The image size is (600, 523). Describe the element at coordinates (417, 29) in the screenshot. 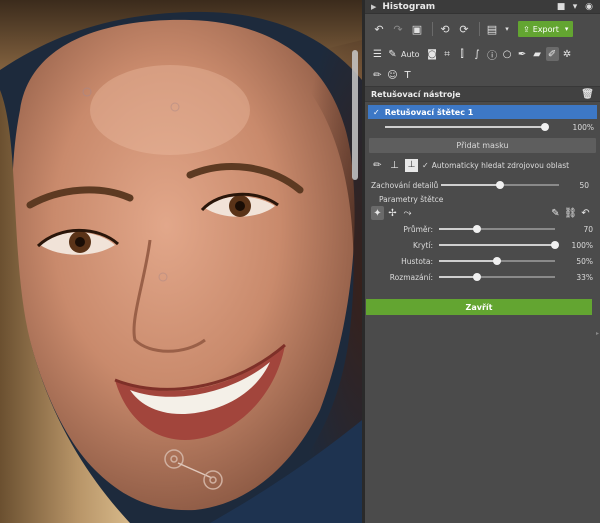

I see `image-icon: ▣` at that location.